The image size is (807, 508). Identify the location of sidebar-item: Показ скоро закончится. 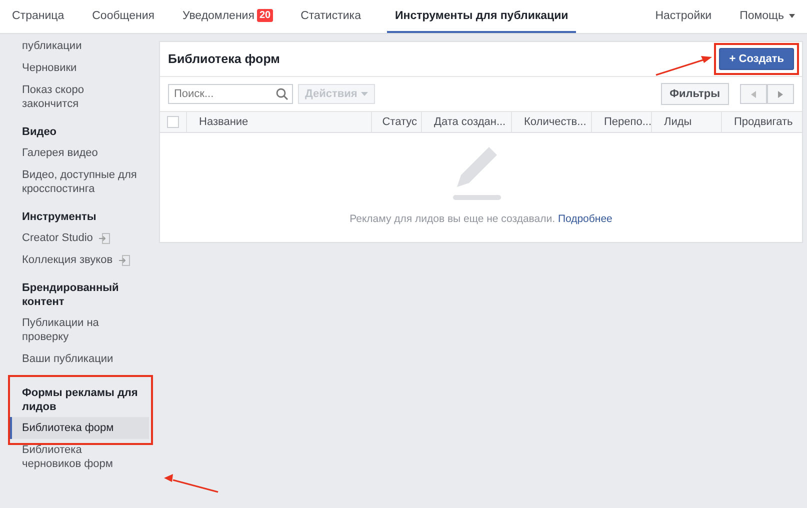
(79, 97).